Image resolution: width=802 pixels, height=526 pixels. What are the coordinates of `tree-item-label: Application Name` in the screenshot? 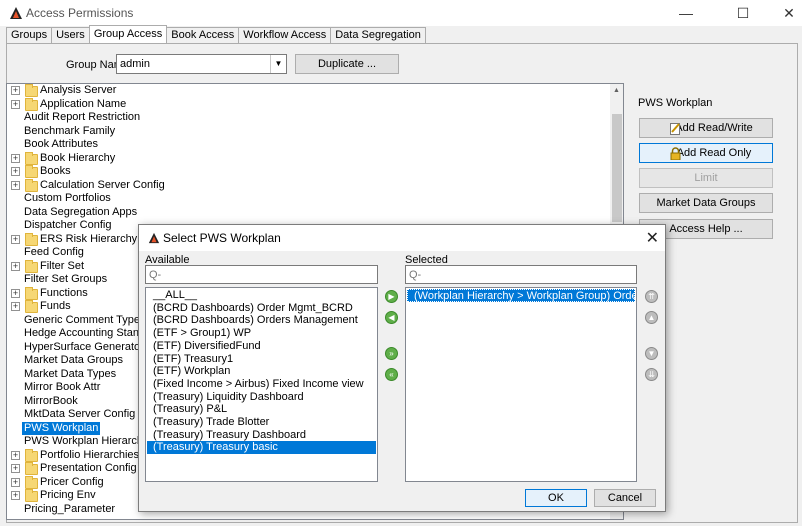 It's located at (83, 104).